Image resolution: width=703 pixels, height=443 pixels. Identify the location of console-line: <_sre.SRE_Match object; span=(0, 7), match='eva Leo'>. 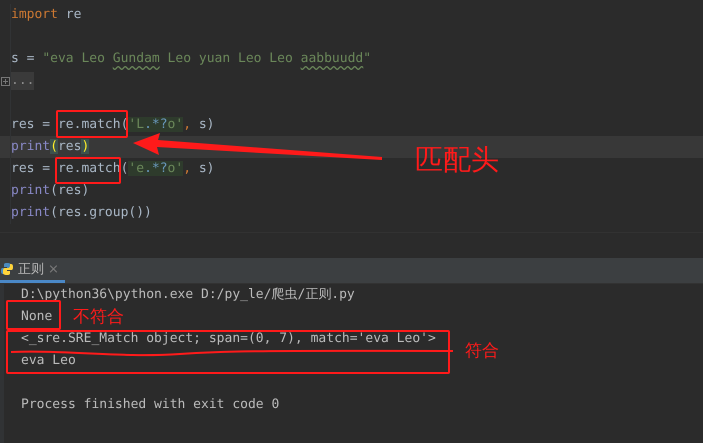
(228, 339).